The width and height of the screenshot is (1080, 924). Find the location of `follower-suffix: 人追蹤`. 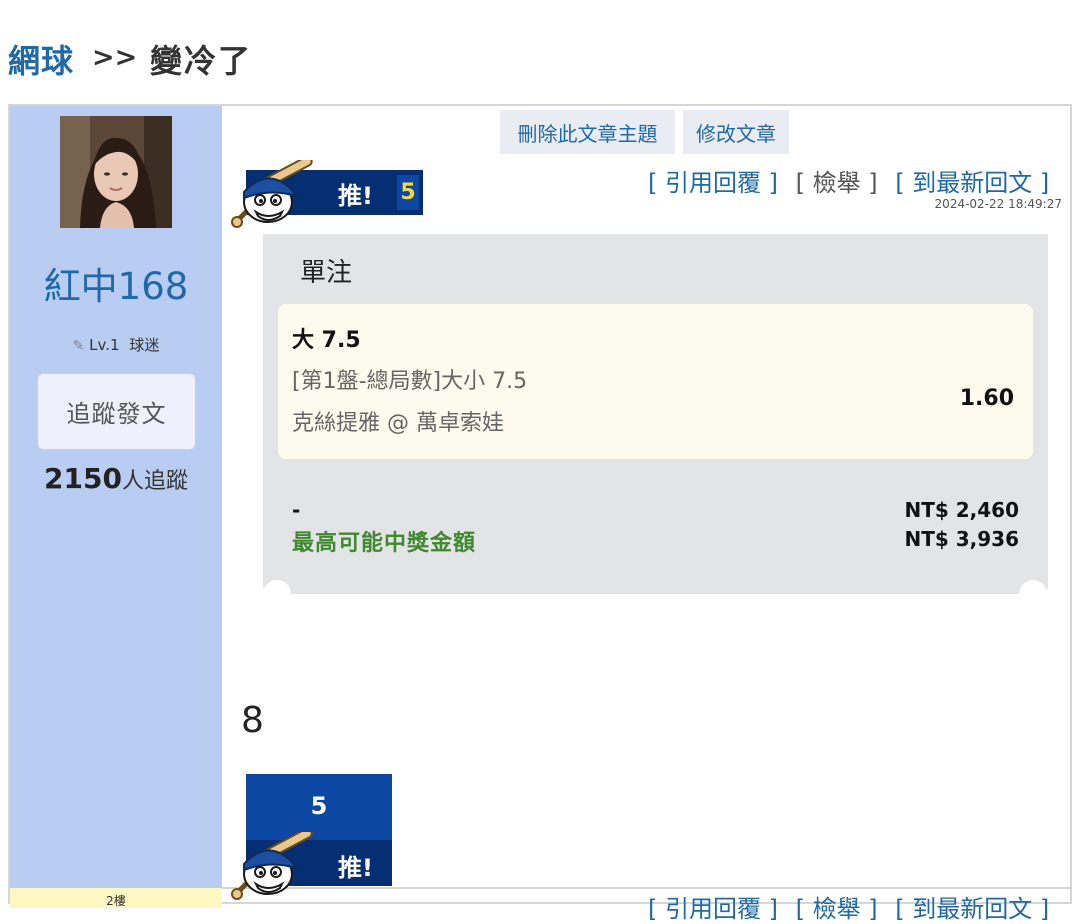

follower-suffix: 人追蹤 is located at coordinates (154, 481).